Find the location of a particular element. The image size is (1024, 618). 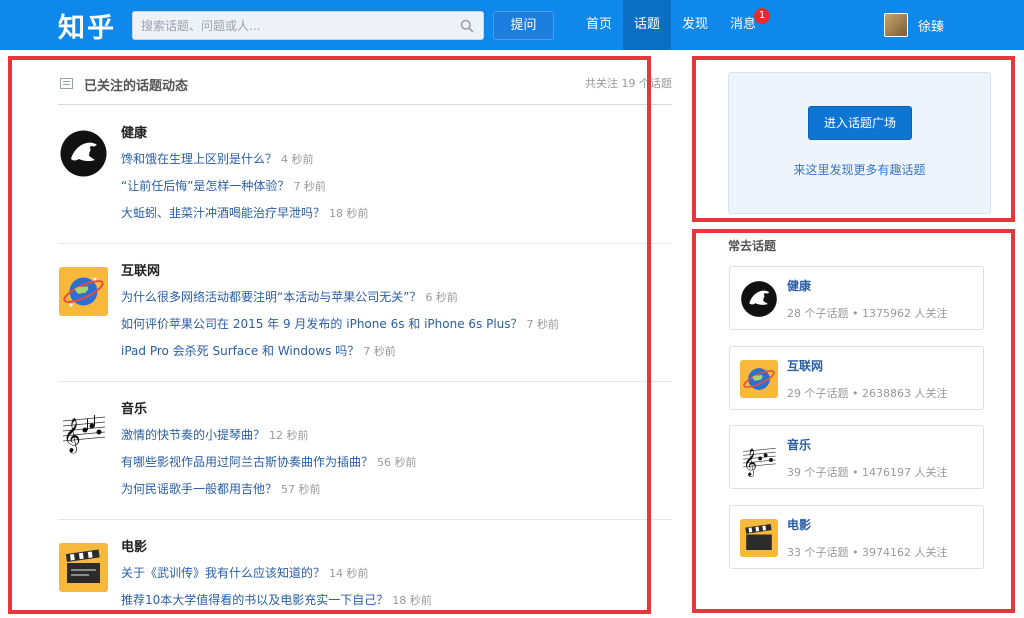

nav-messages-label: 消息 is located at coordinates (743, 24).